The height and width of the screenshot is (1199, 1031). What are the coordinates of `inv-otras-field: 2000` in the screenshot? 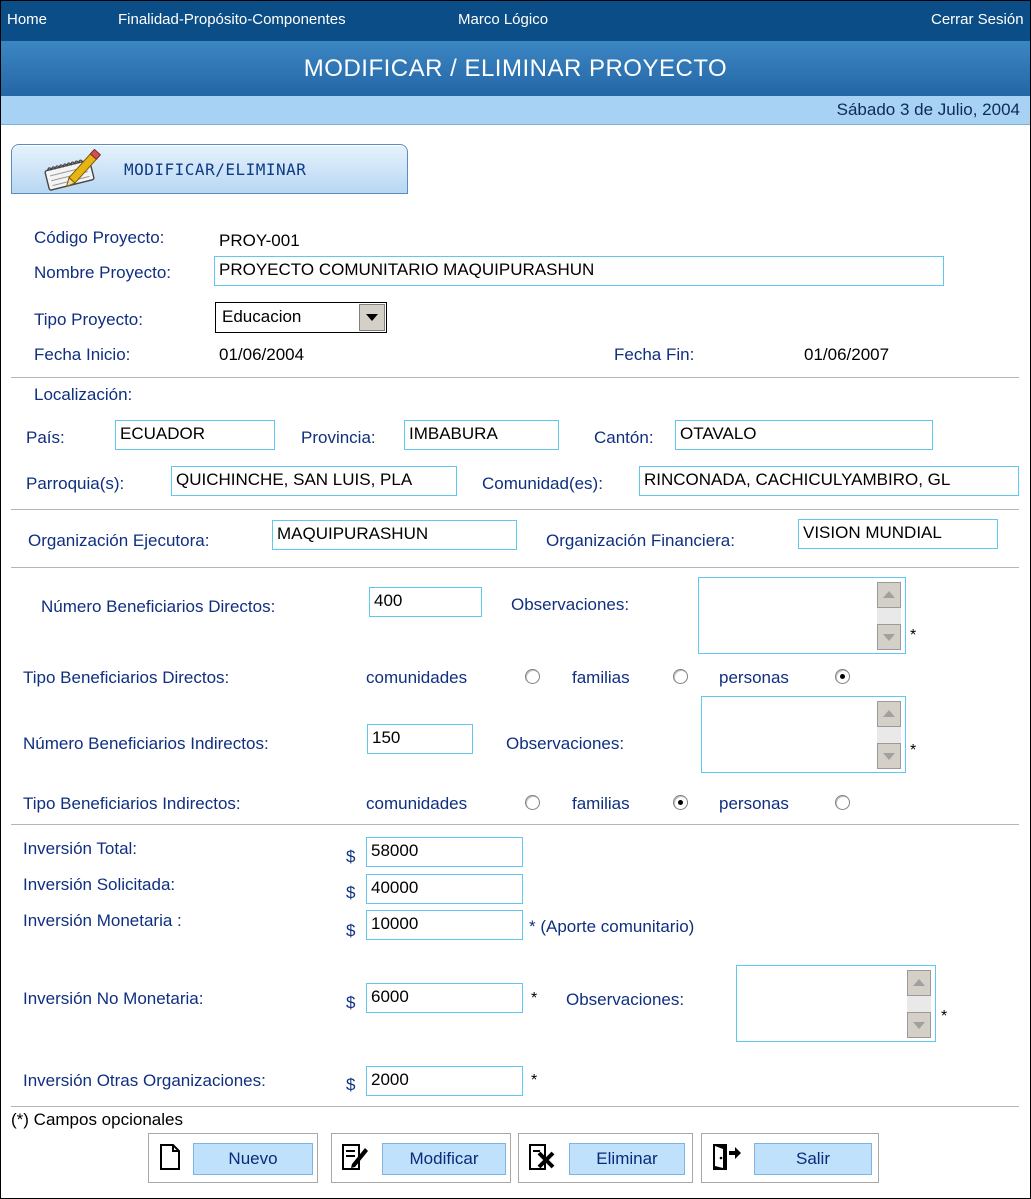 It's located at (444, 1081).